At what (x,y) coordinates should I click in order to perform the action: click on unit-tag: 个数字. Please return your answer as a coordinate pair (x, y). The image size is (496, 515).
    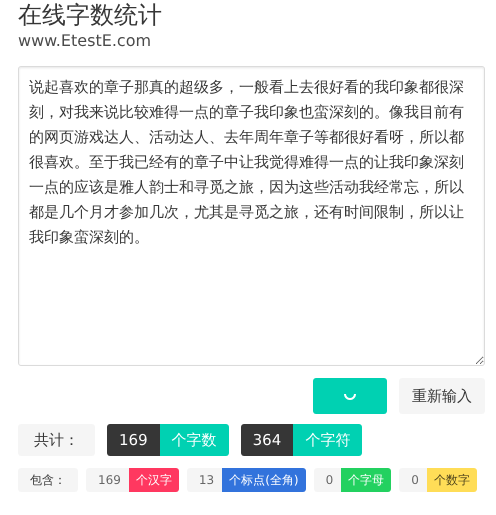
    Looking at the image, I should click on (451, 480).